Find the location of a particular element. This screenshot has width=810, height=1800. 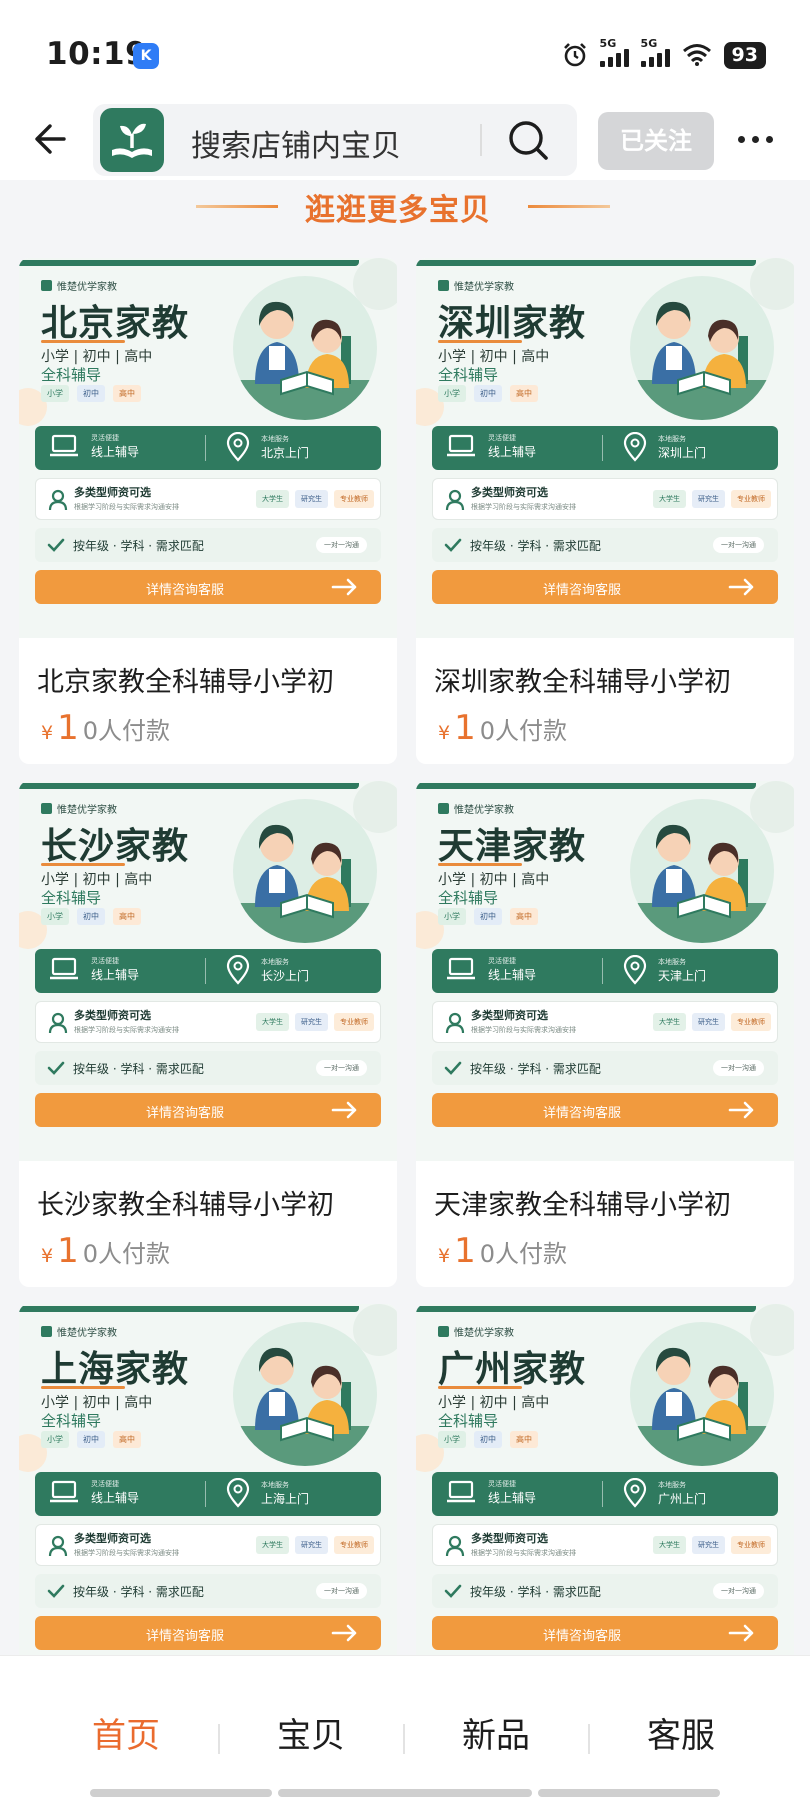

local-text: 本地服务 广州上门 is located at coordinates (682, 1493).